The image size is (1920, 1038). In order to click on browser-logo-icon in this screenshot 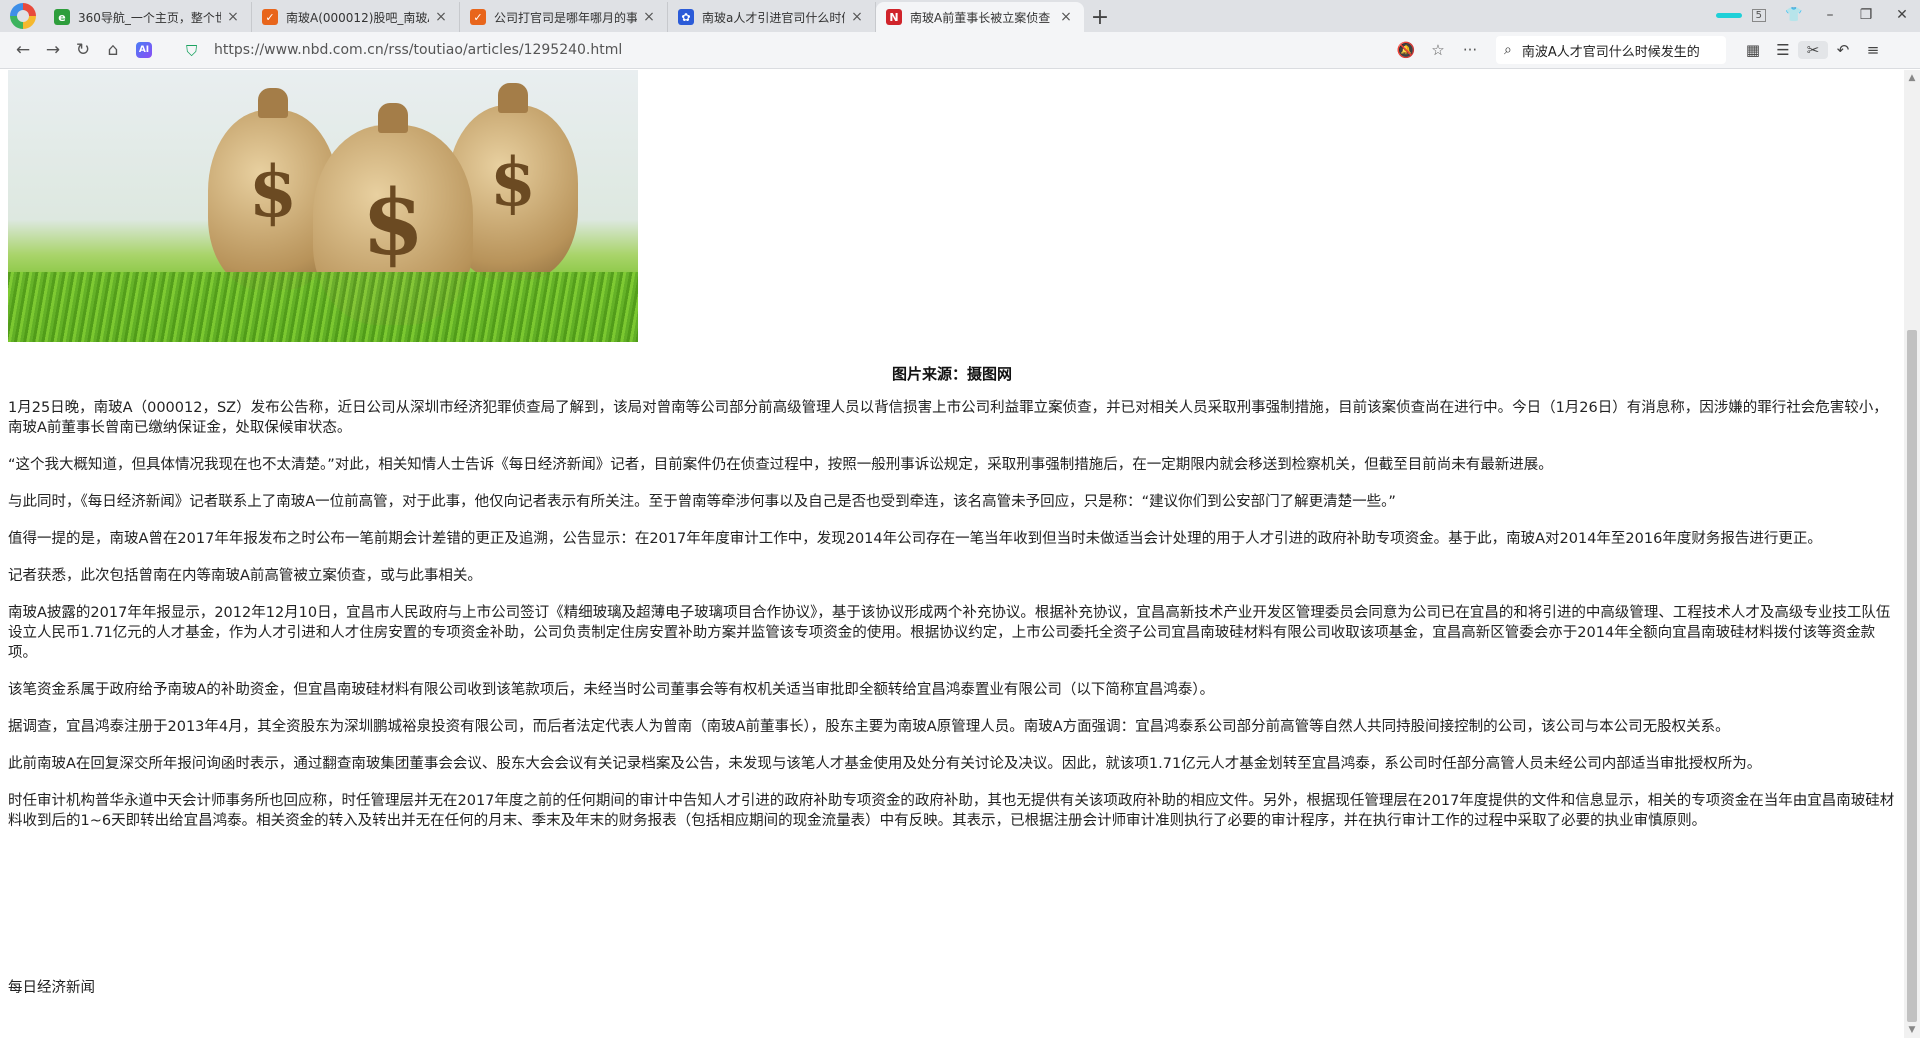, I will do `click(23, 16)`.